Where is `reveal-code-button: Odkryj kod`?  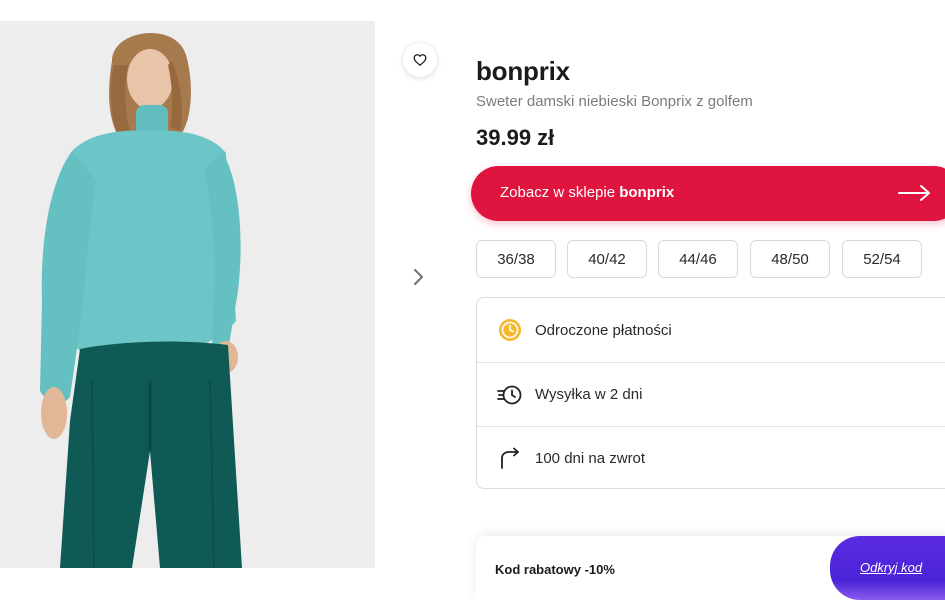
reveal-code-button: Odkryj kod is located at coordinates (887, 568).